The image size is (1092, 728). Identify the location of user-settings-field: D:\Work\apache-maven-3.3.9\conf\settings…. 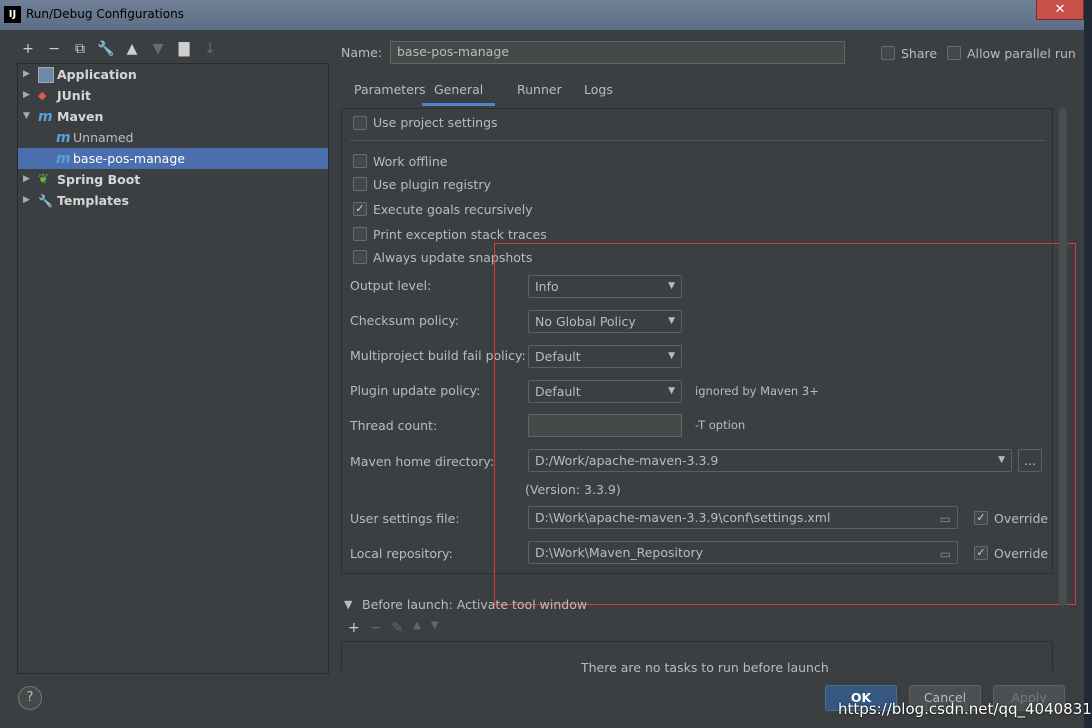
(743, 517).